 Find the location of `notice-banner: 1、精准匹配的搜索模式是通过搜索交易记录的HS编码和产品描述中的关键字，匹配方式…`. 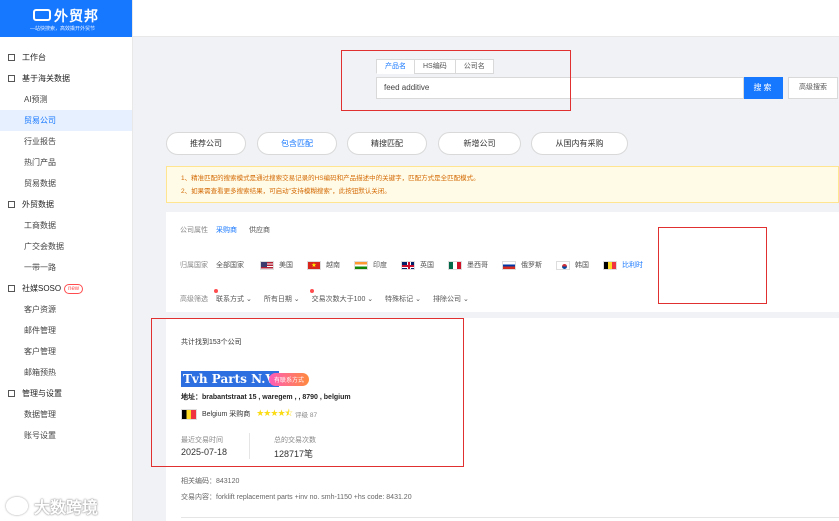

notice-banner: 1、精准匹配的搜索模式是通过搜索交易记录的HS编码和产品描述中的关键字，匹配方式… is located at coordinates (502, 184).